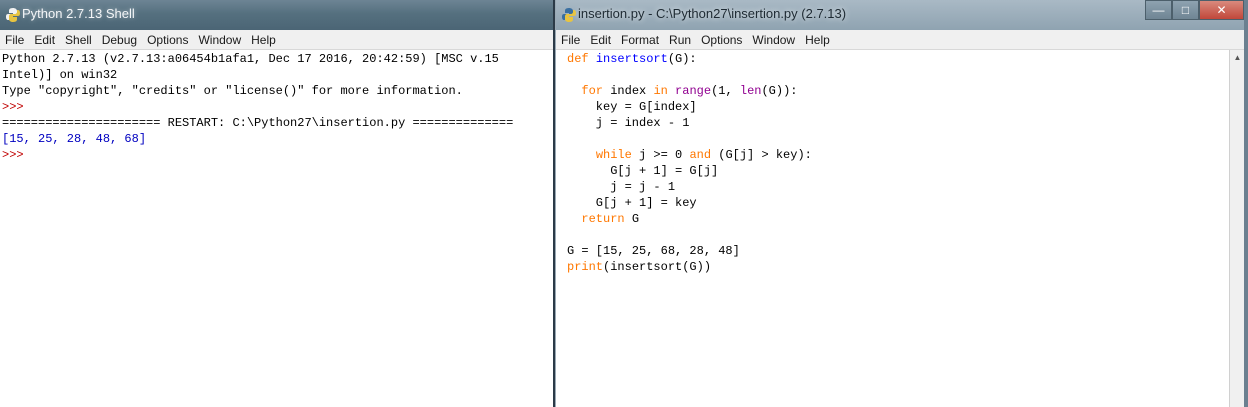  What do you see at coordinates (897, 203) in the screenshot?
I see `code-line: G[j + 1] = key` at bounding box center [897, 203].